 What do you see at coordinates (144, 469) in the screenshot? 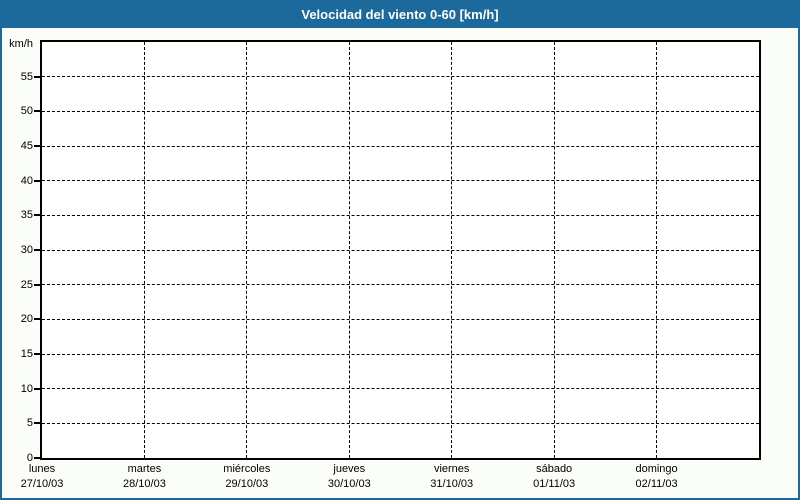
I see `day-name-label: martes` at bounding box center [144, 469].